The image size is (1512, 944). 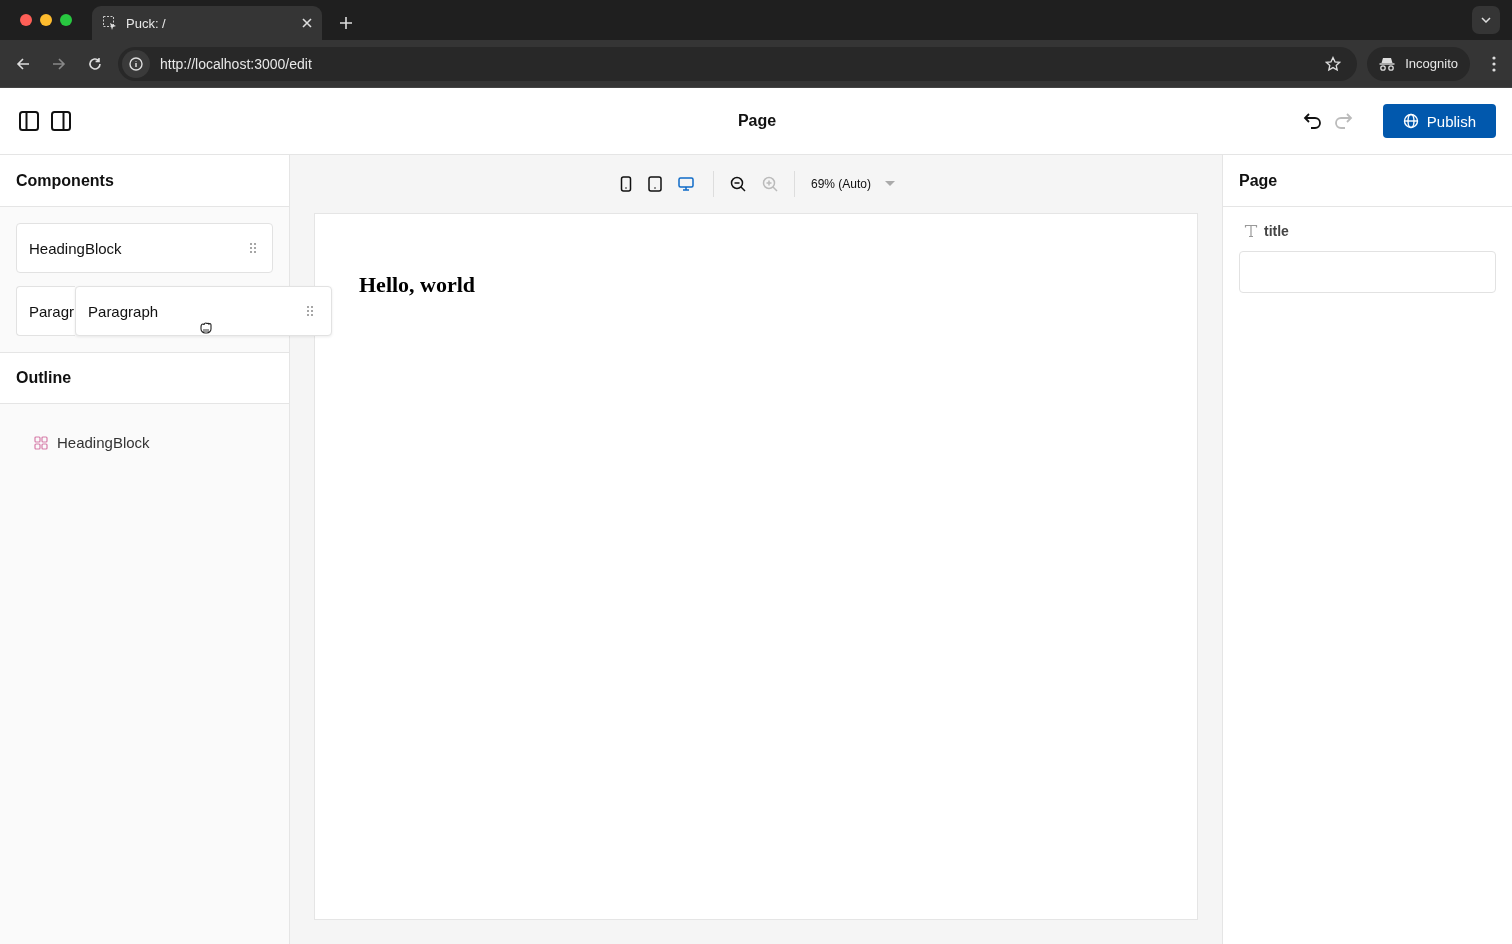 What do you see at coordinates (738, 184) in the screenshot?
I see `zoom-out-icon` at bounding box center [738, 184].